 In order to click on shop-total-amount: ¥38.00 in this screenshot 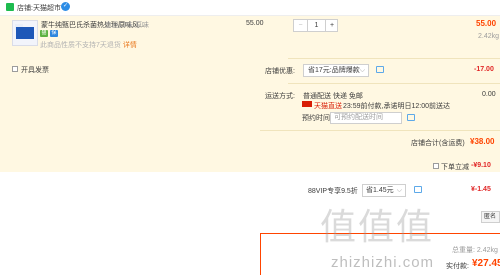, I will do `click(482, 141)`.